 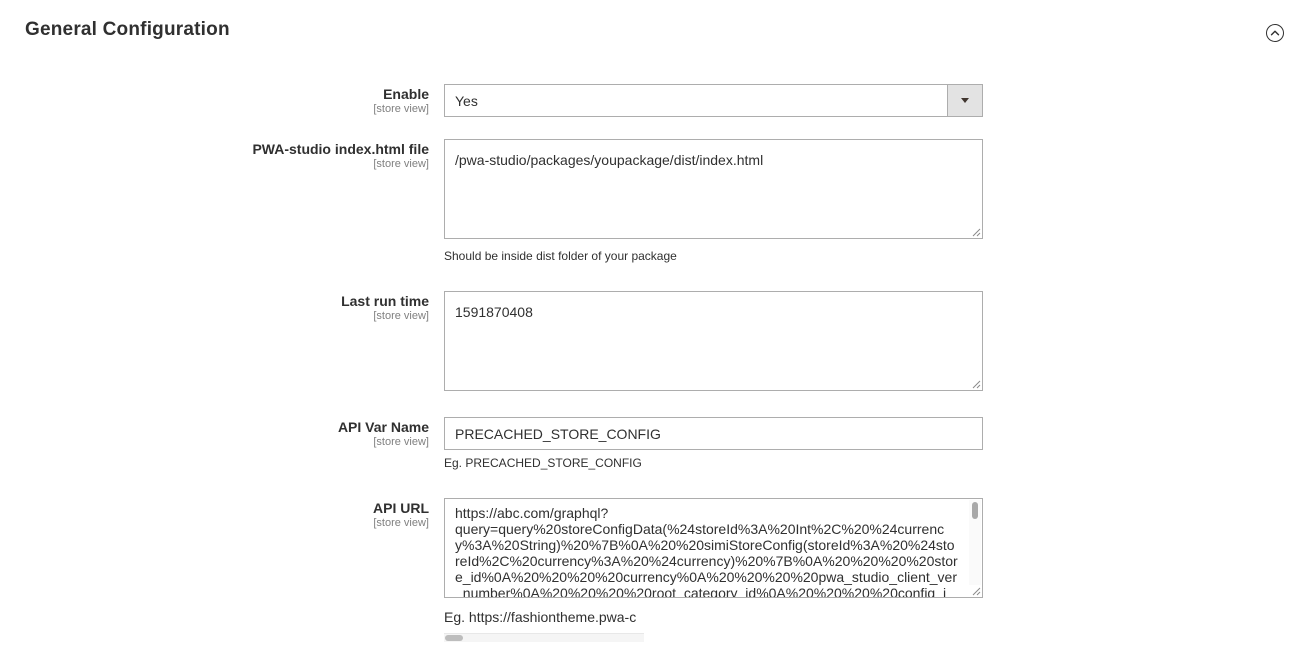 What do you see at coordinates (401, 316) in the screenshot?
I see `last-run-scope: [store view]` at bounding box center [401, 316].